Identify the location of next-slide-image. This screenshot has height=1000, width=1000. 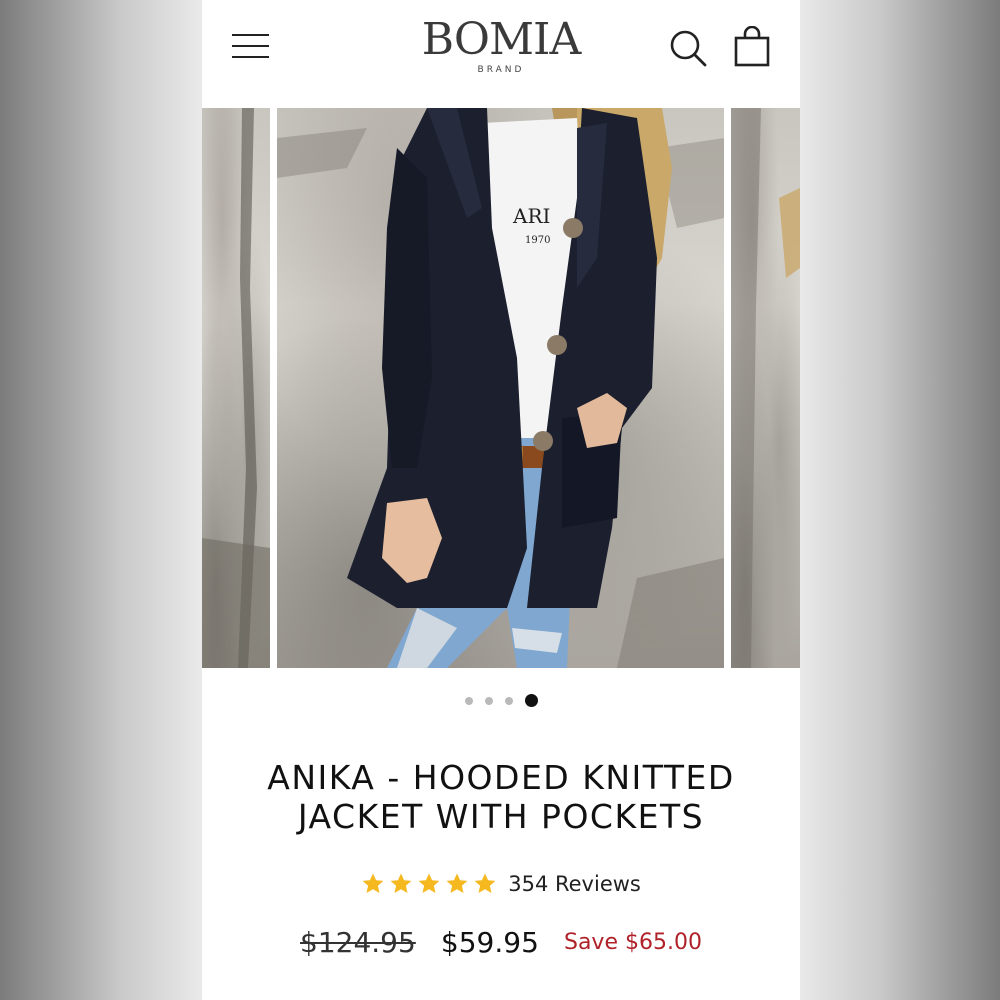
(765, 388).